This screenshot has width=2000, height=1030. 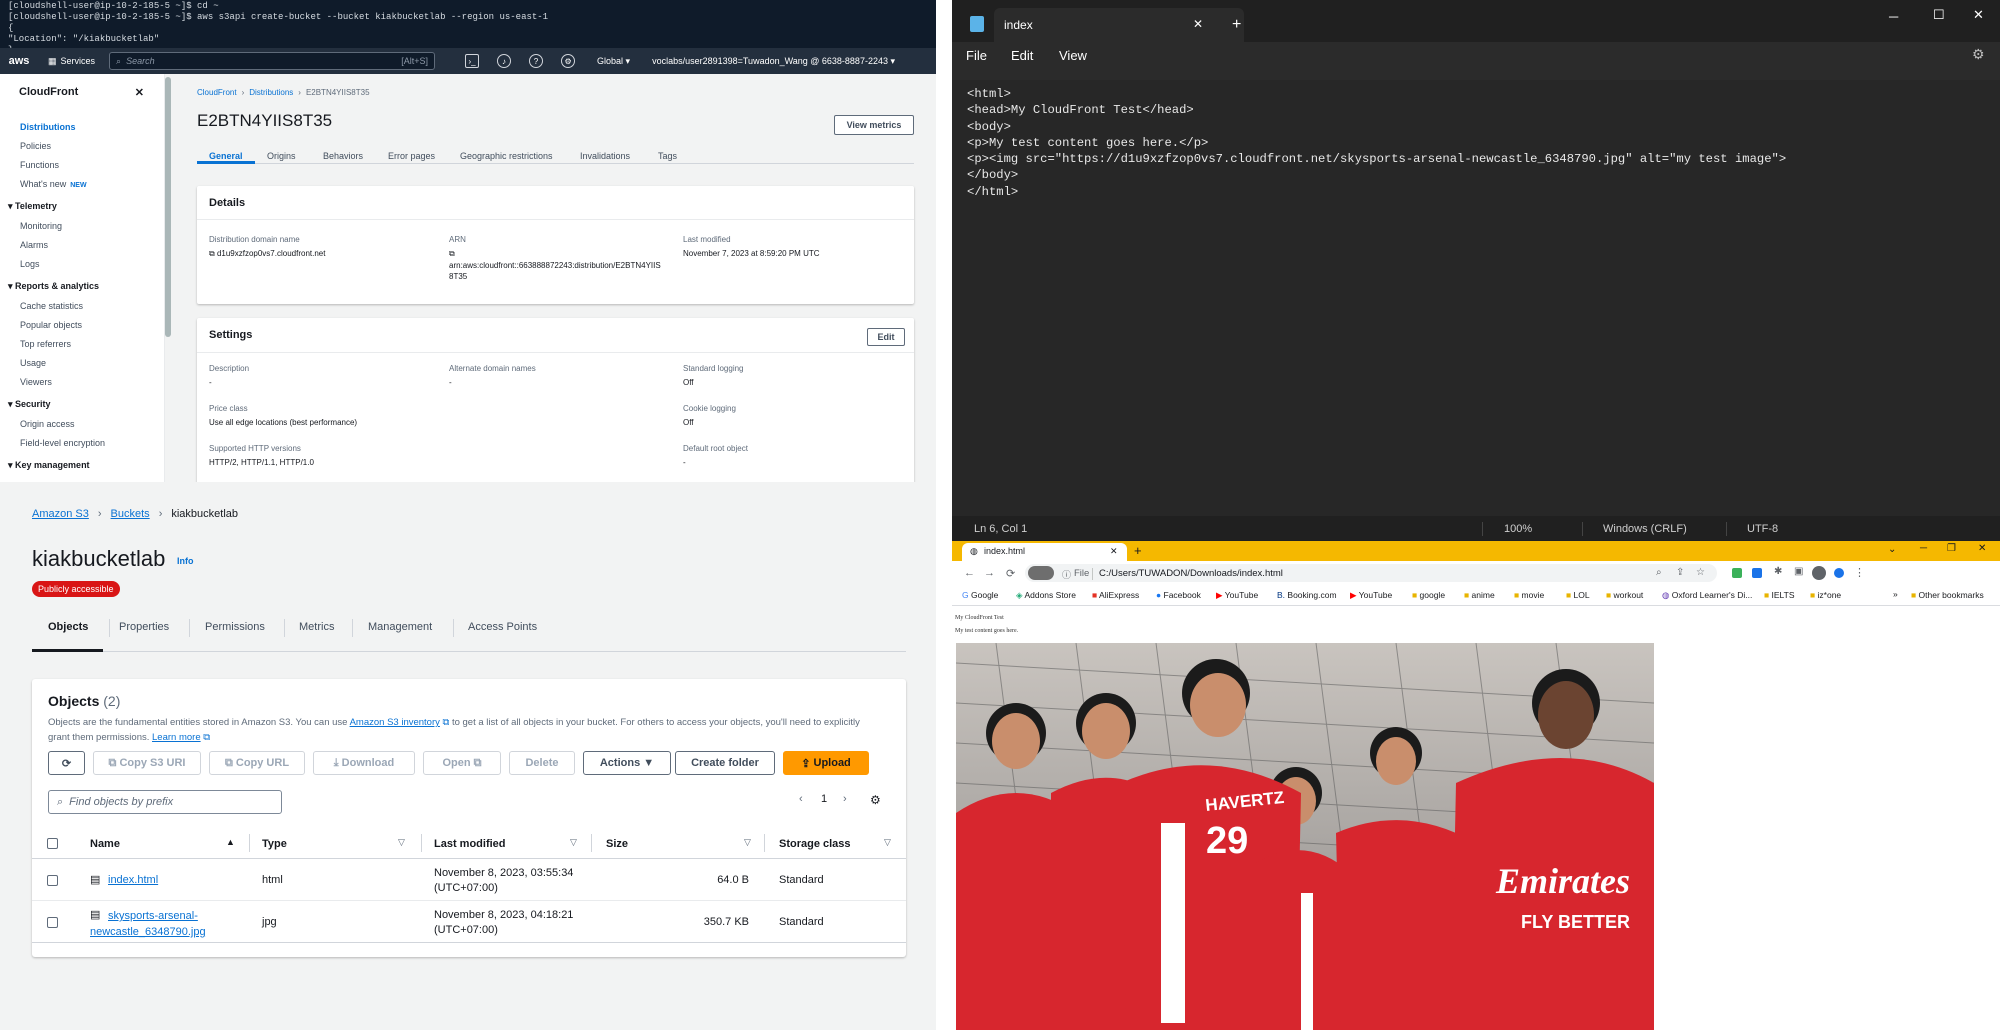 What do you see at coordinates (886, 337) in the screenshot?
I see `edit-button: Edit` at bounding box center [886, 337].